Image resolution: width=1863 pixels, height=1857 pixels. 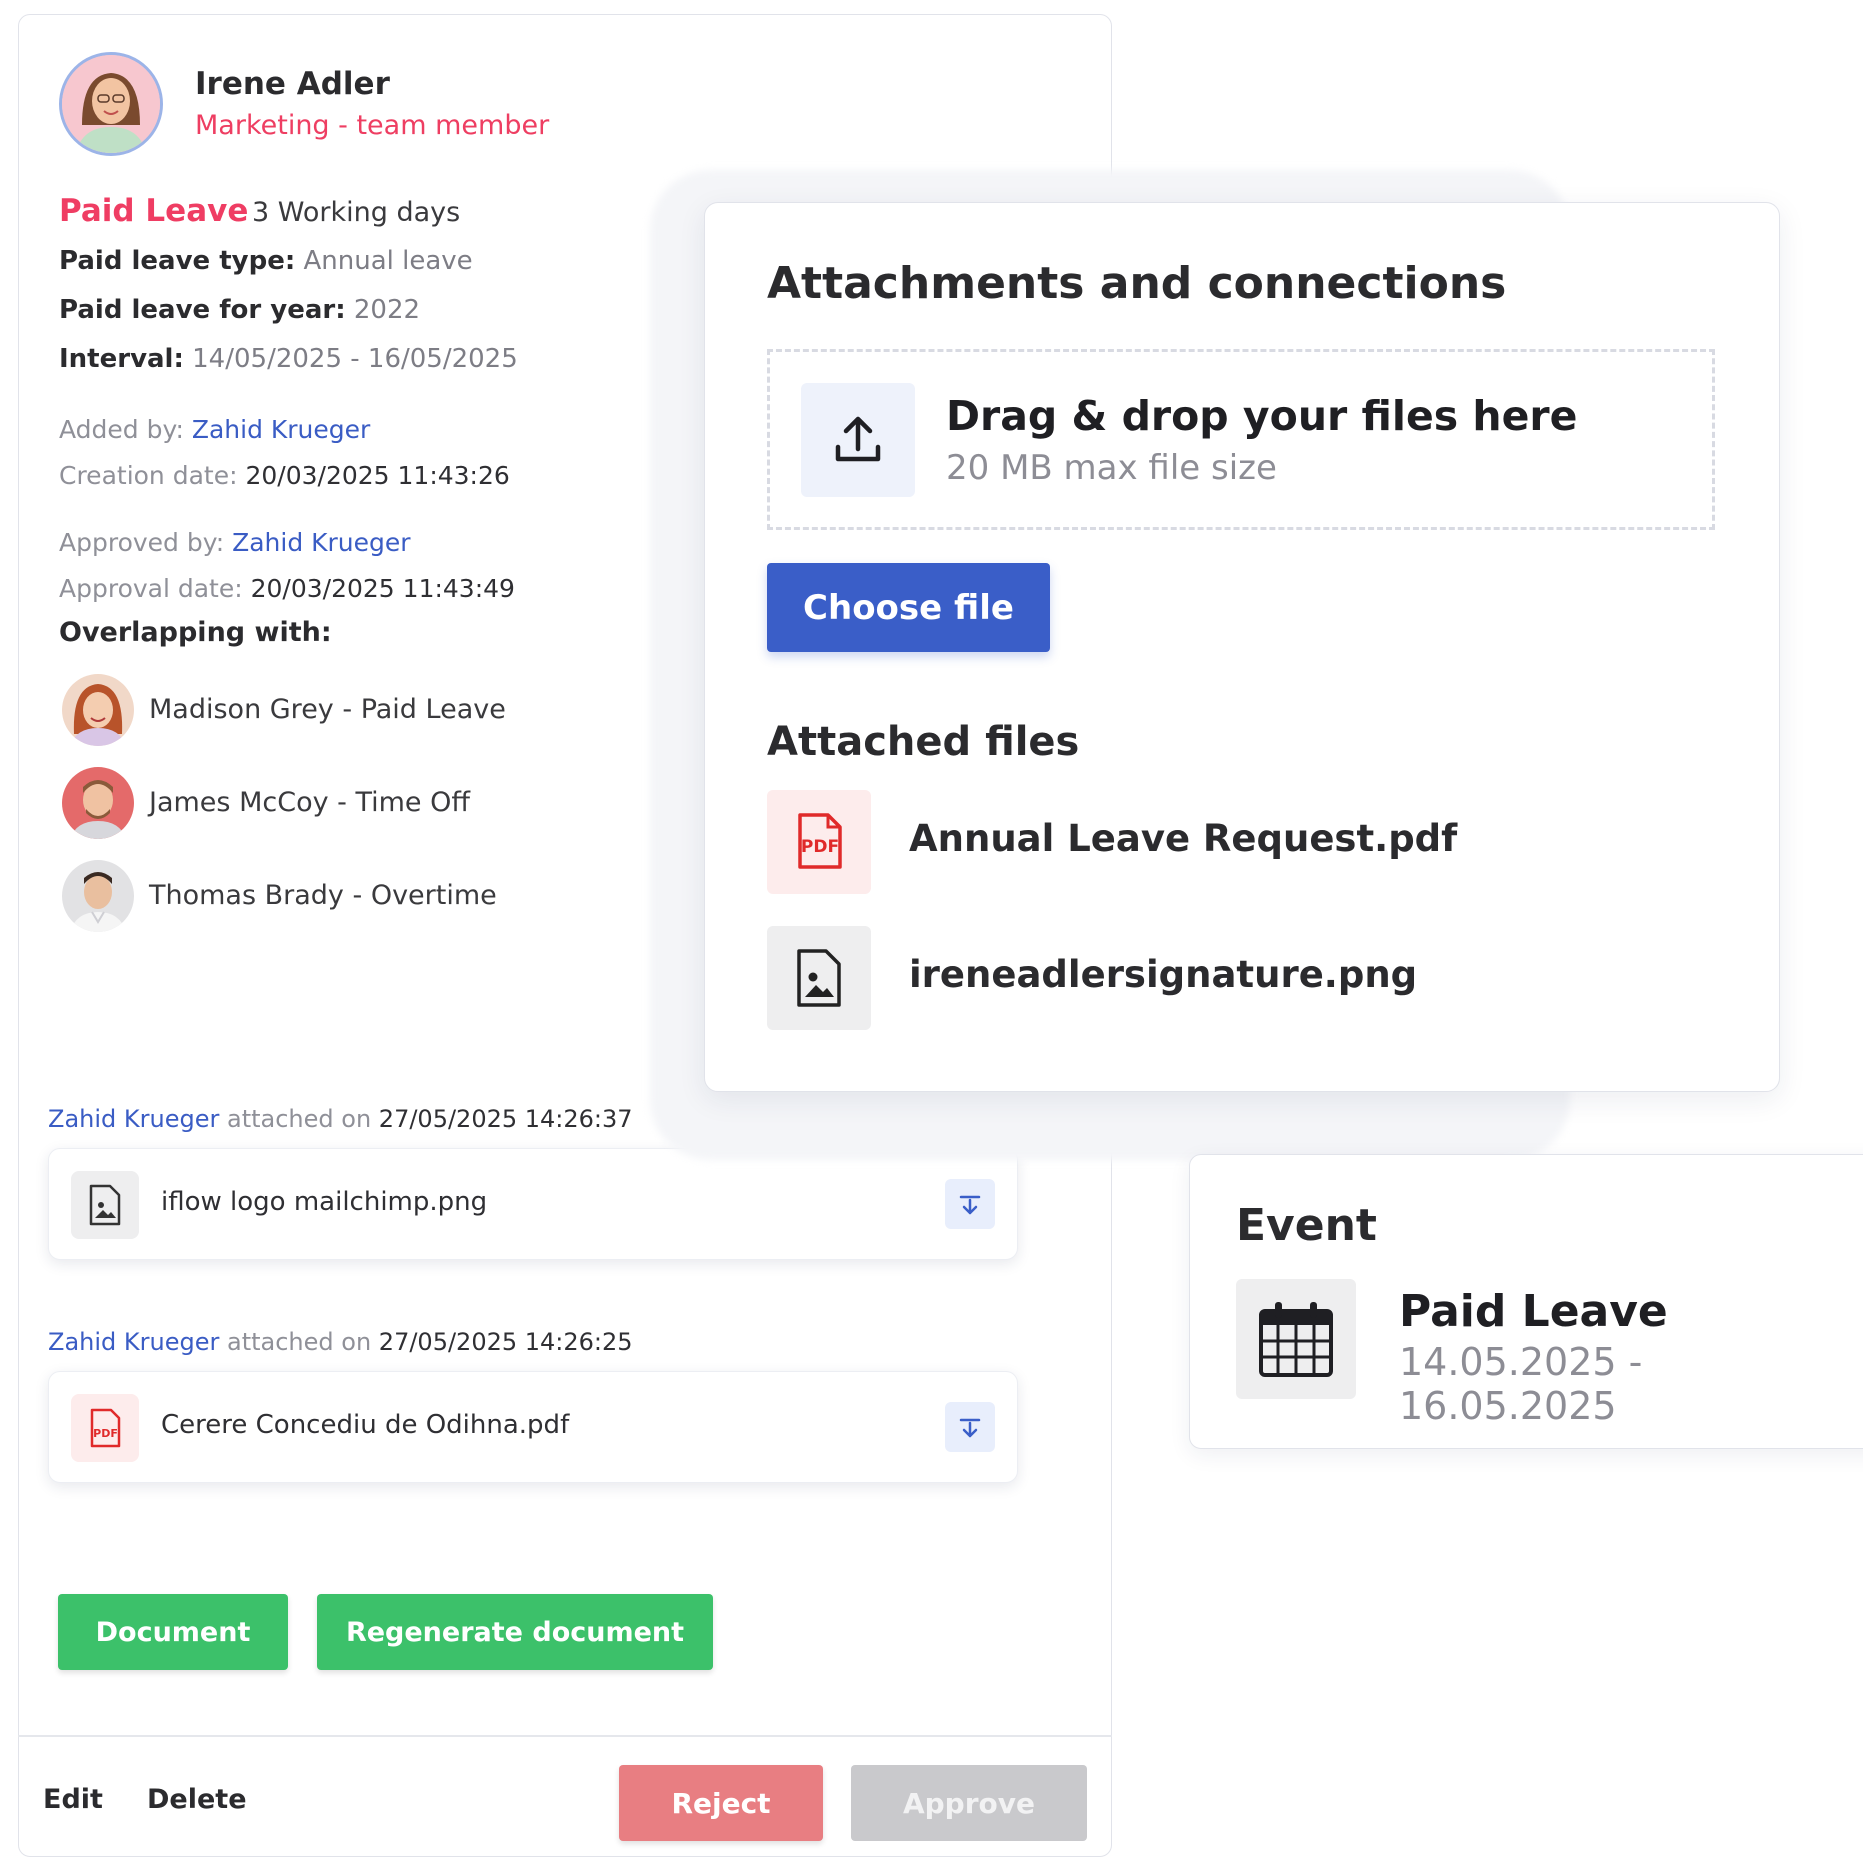 I want to click on attached-file-card: iflow logo mailchimp.png, so click(x=533, y=1204).